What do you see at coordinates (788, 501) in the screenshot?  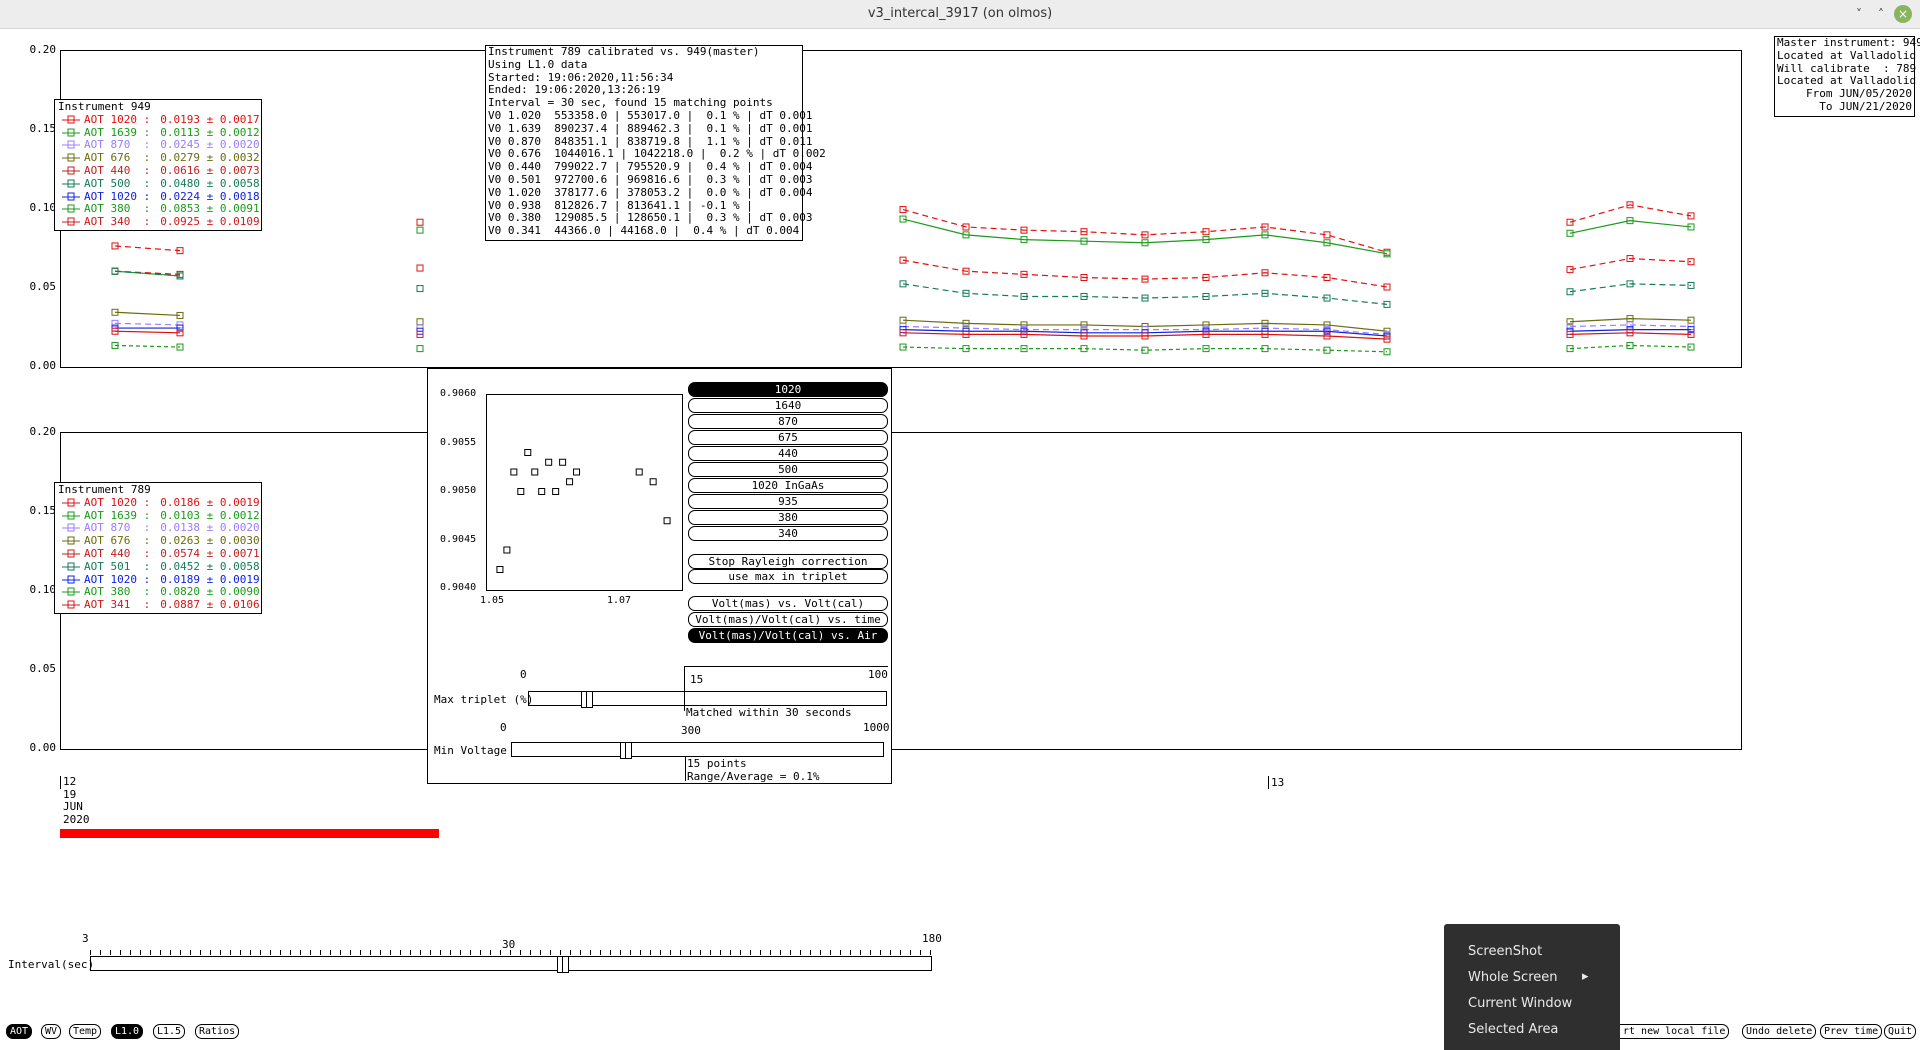 I see `channel-button: 935` at bounding box center [788, 501].